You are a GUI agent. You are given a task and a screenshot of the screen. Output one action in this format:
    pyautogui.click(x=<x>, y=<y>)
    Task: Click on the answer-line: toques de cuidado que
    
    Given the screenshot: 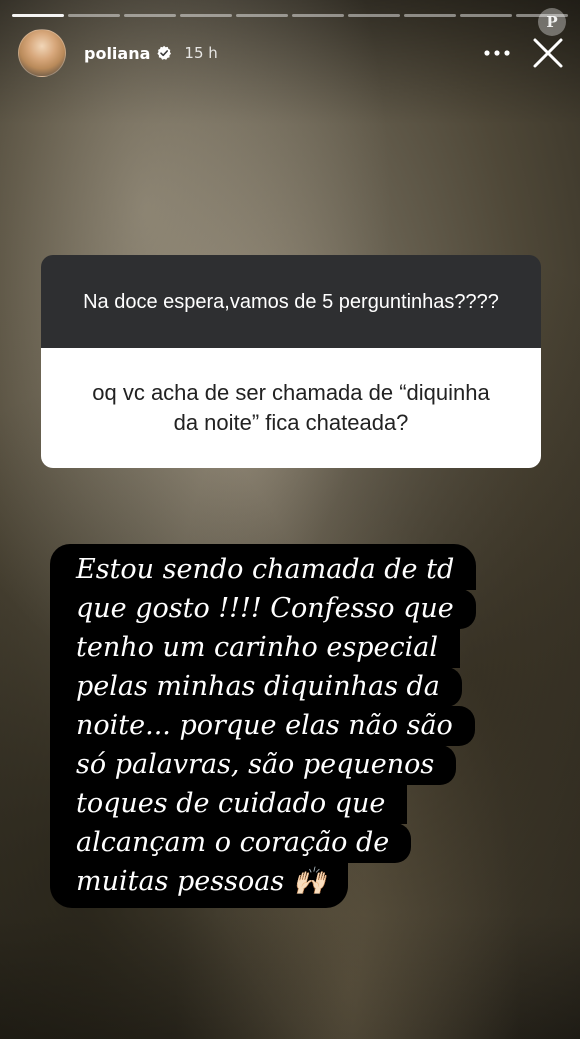 What is the action you would take?
    pyautogui.click(x=229, y=804)
    